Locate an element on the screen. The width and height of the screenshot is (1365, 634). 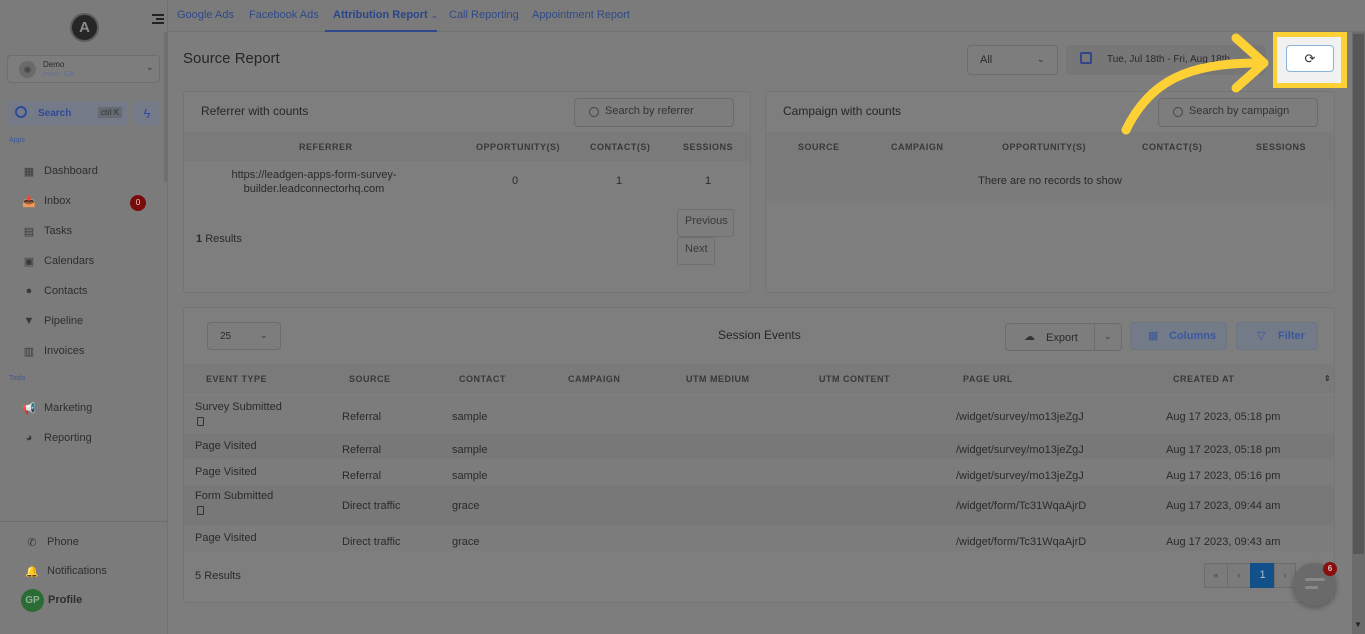
account-location: Irvine, CA is located at coordinates (58, 74).